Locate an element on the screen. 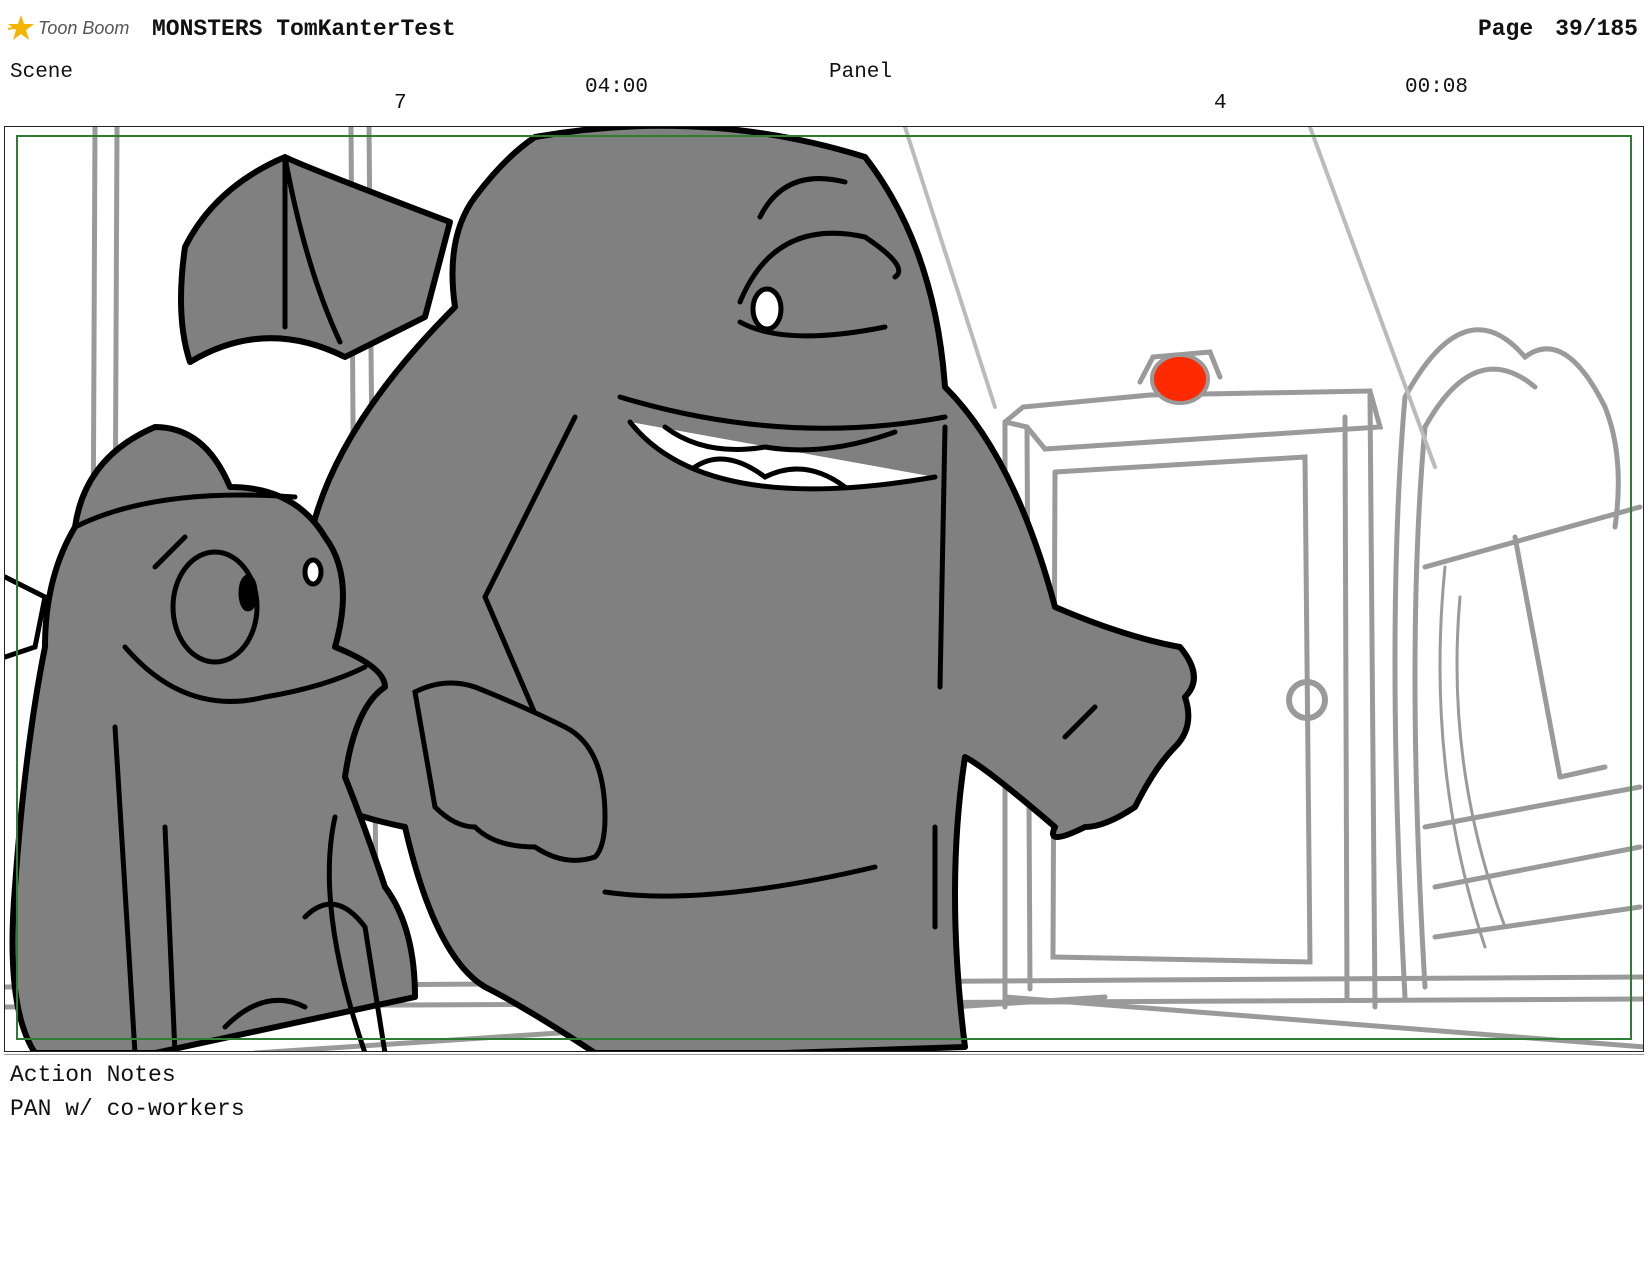 The height and width of the screenshot is (1276, 1648). page-label: Page is located at coordinates (1505, 29).